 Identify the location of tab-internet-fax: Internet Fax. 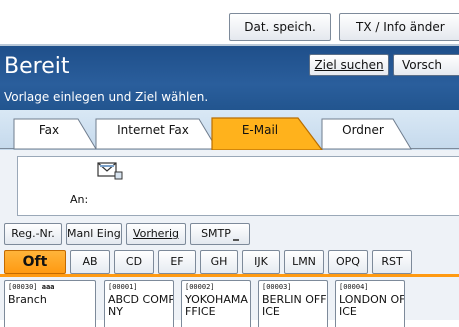
(153, 130).